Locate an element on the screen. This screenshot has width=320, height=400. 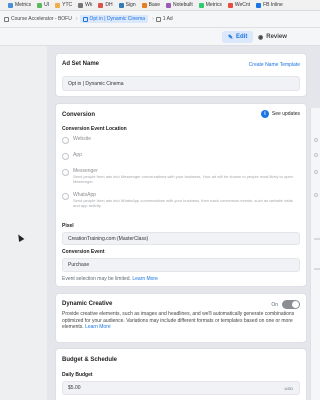
dynamic-creative-toggle is located at coordinates (291, 304).